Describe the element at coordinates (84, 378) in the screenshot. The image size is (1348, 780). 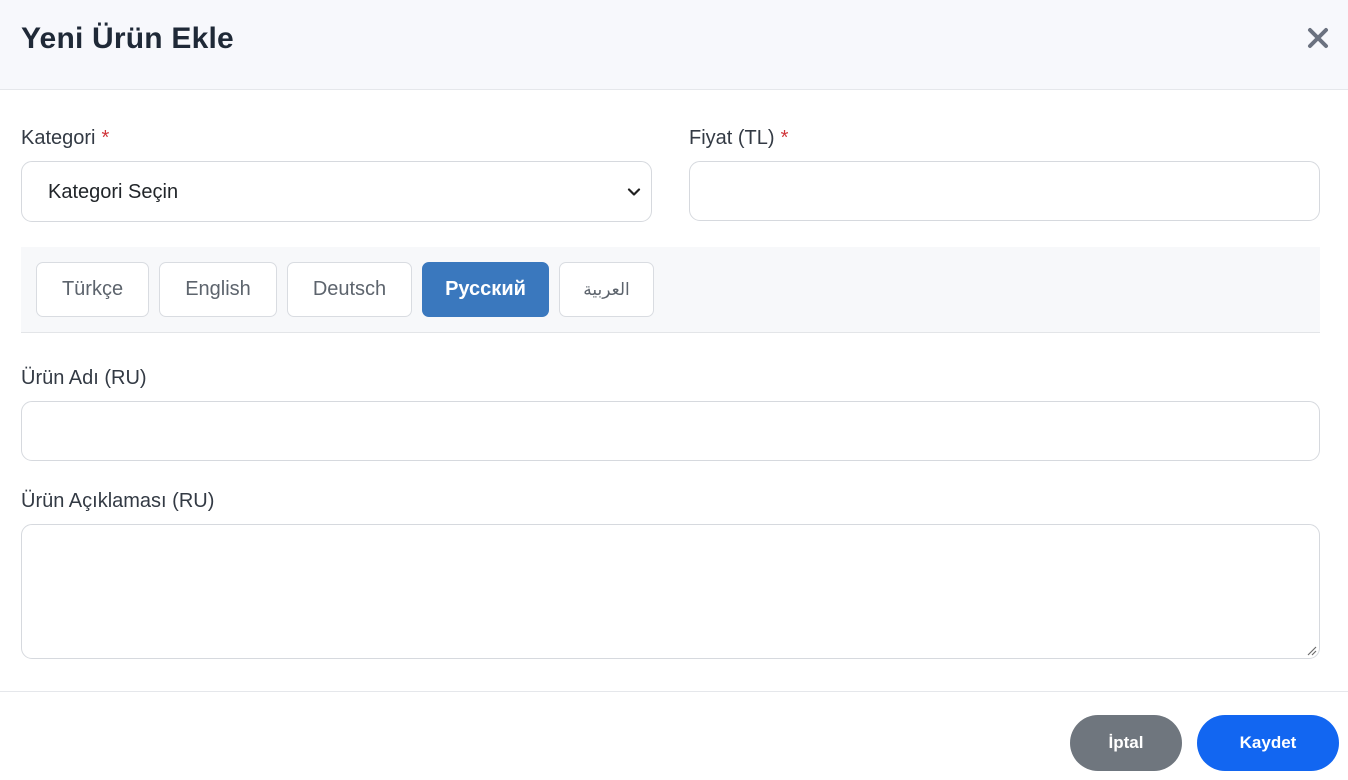
I see `product-name-label: Ürün Adı (RU)` at that location.